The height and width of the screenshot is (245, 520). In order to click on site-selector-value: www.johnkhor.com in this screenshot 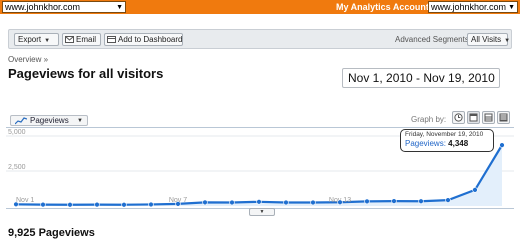, I will do `click(43, 7)`.